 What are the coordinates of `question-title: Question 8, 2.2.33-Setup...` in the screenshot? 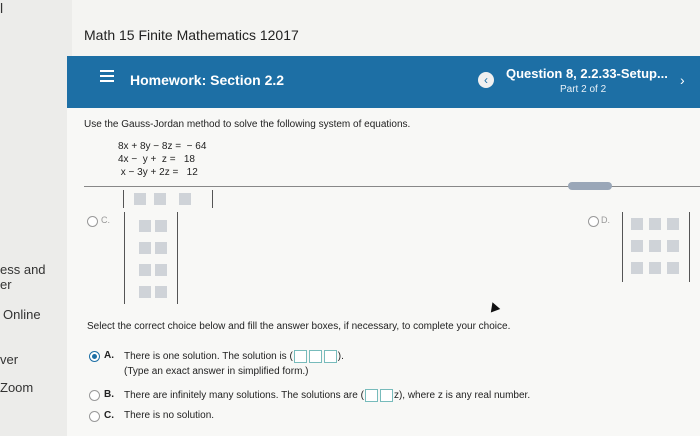 It's located at (591, 73).